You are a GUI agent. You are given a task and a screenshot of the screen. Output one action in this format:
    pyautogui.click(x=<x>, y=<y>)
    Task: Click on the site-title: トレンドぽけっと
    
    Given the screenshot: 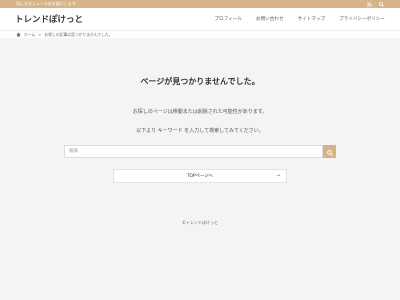 What is the action you would take?
    pyautogui.click(x=49, y=19)
    